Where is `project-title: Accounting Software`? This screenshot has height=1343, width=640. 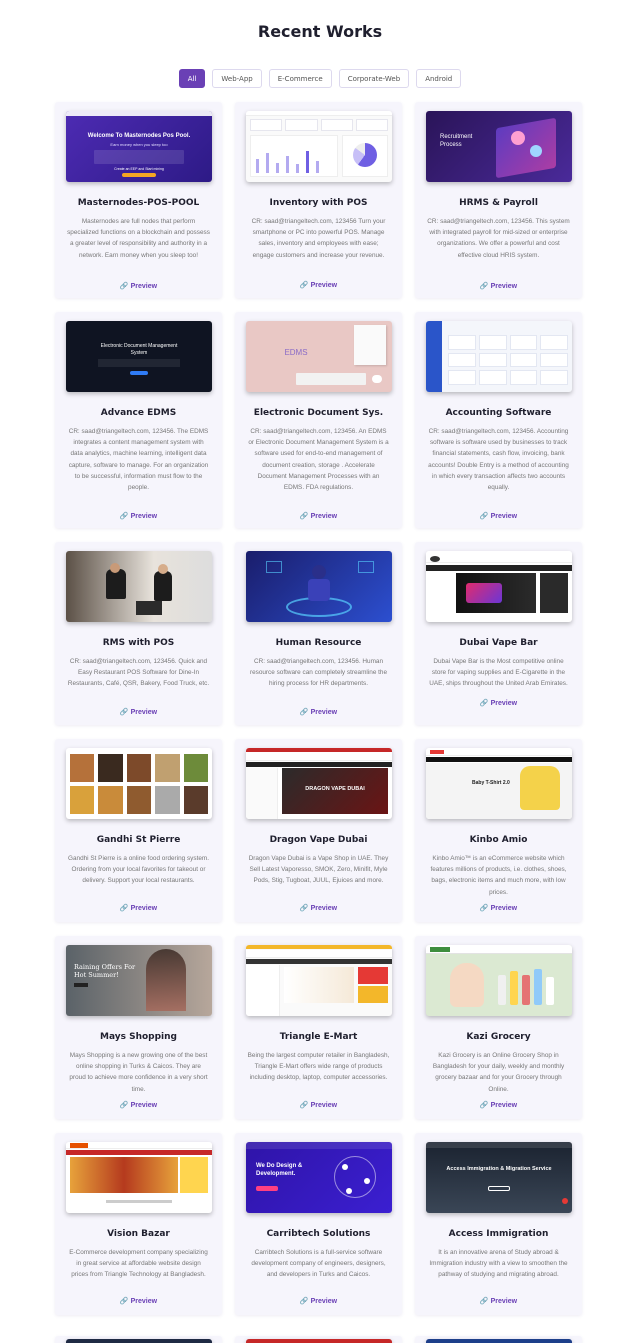 project-title: Accounting Software is located at coordinates (498, 413).